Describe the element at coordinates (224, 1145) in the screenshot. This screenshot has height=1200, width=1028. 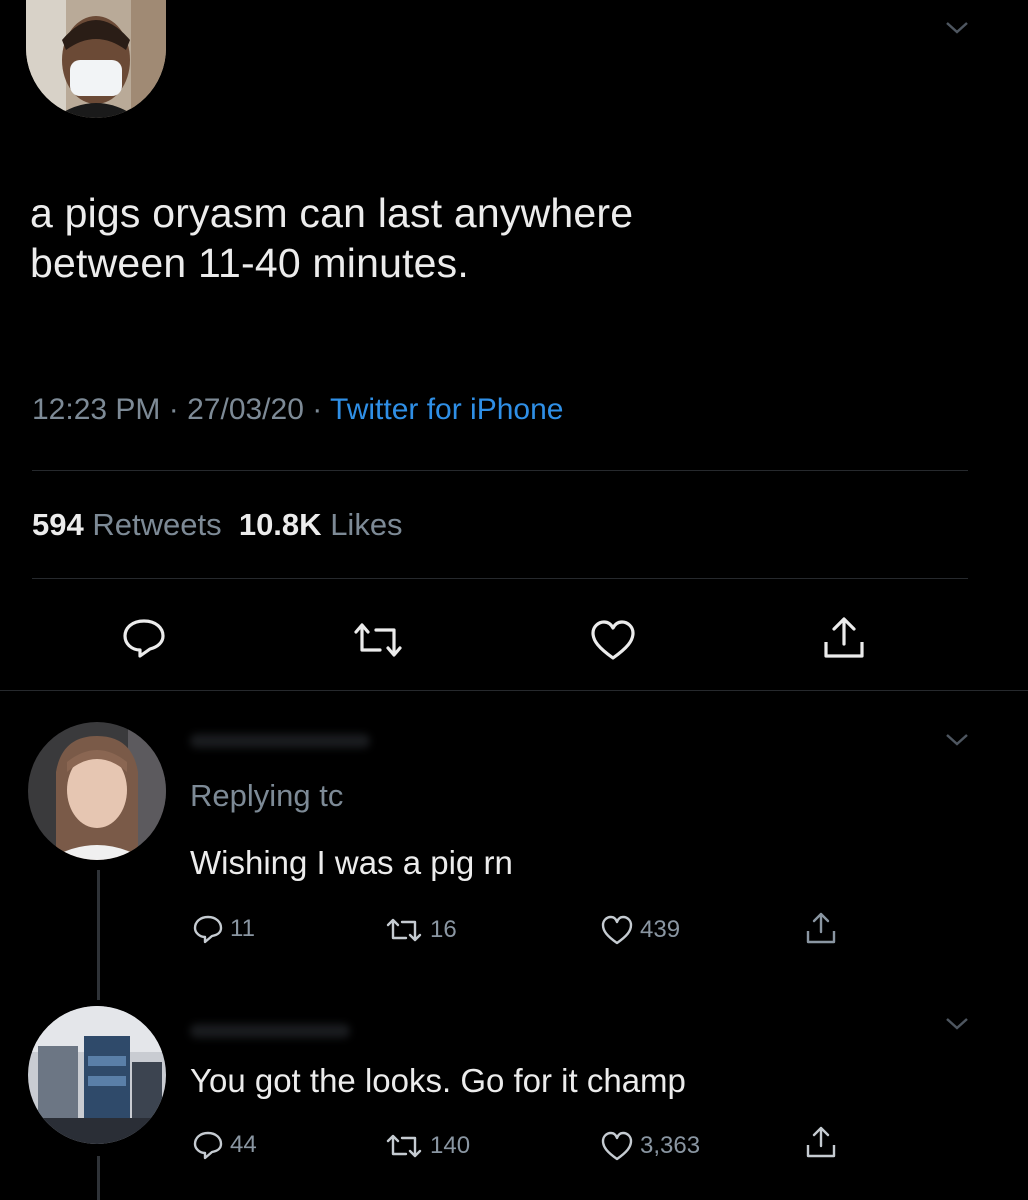
I see `reply-button: 44` at that location.